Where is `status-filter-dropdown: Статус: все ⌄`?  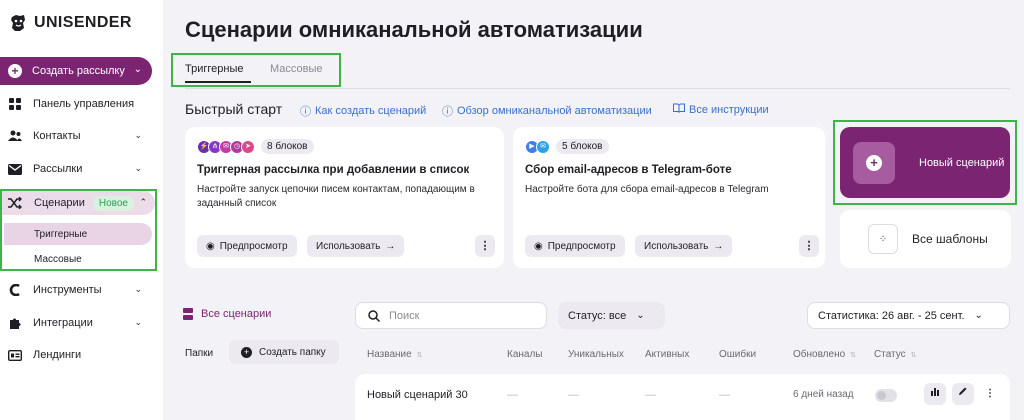
status-filter-dropdown: Статус: все ⌄ is located at coordinates (611, 315).